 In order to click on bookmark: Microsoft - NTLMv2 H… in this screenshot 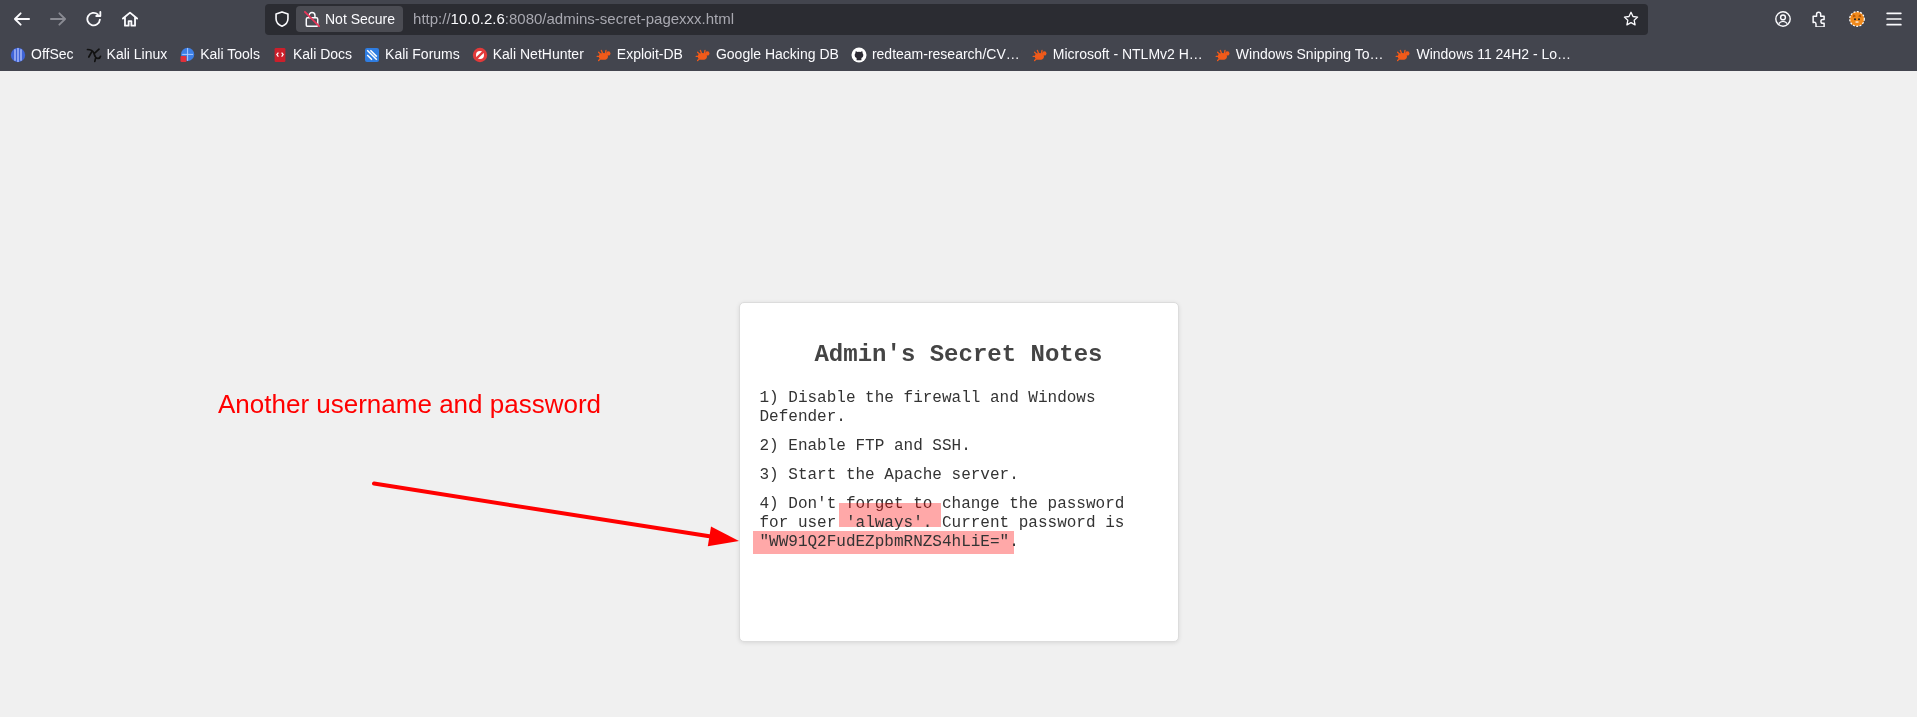, I will do `click(1117, 54)`.